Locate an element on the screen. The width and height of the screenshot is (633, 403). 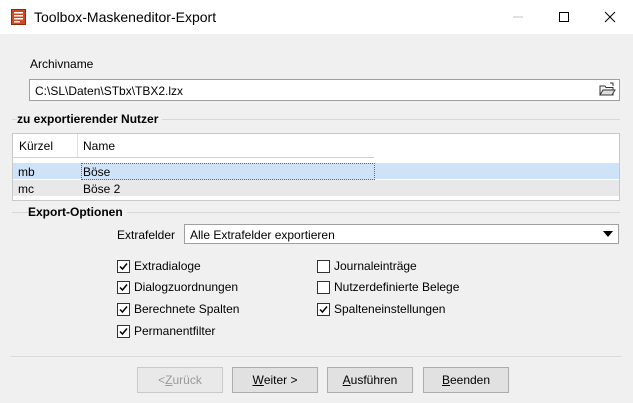
archive-label: Archivname is located at coordinates (62, 64).